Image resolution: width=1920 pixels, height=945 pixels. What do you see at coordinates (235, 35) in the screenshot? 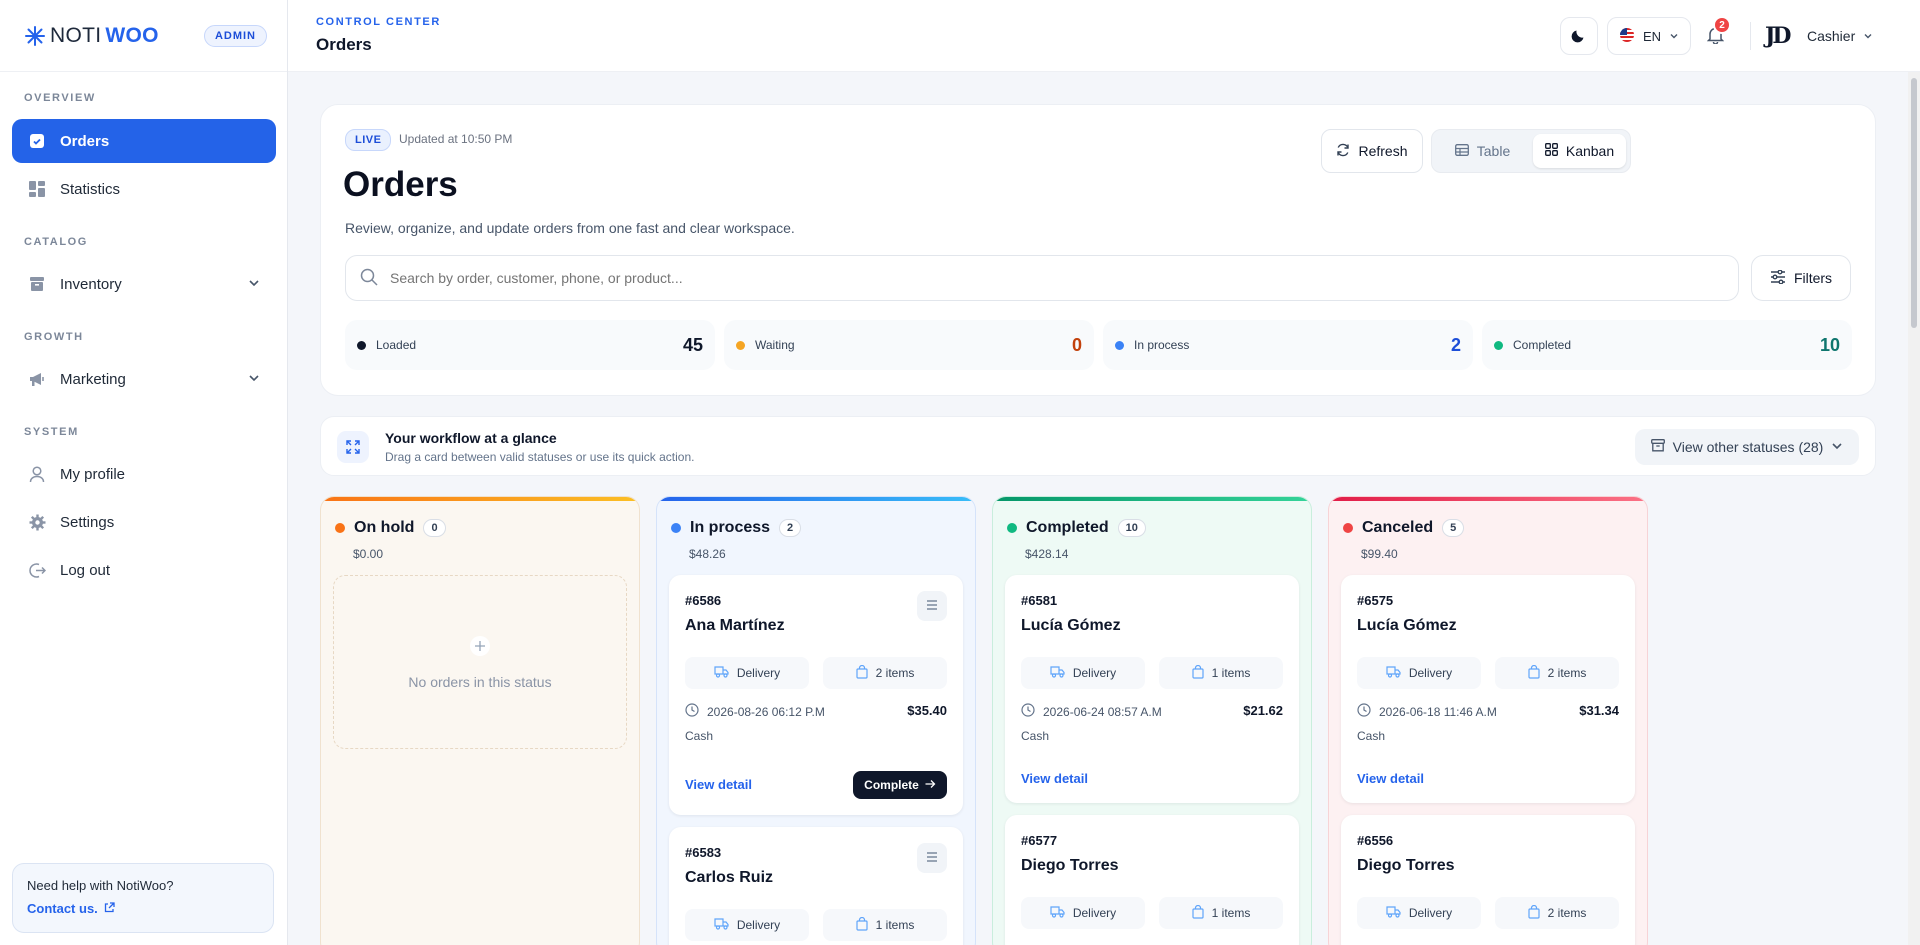
I see `admin-badge: ADMIN` at bounding box center [235, 35].